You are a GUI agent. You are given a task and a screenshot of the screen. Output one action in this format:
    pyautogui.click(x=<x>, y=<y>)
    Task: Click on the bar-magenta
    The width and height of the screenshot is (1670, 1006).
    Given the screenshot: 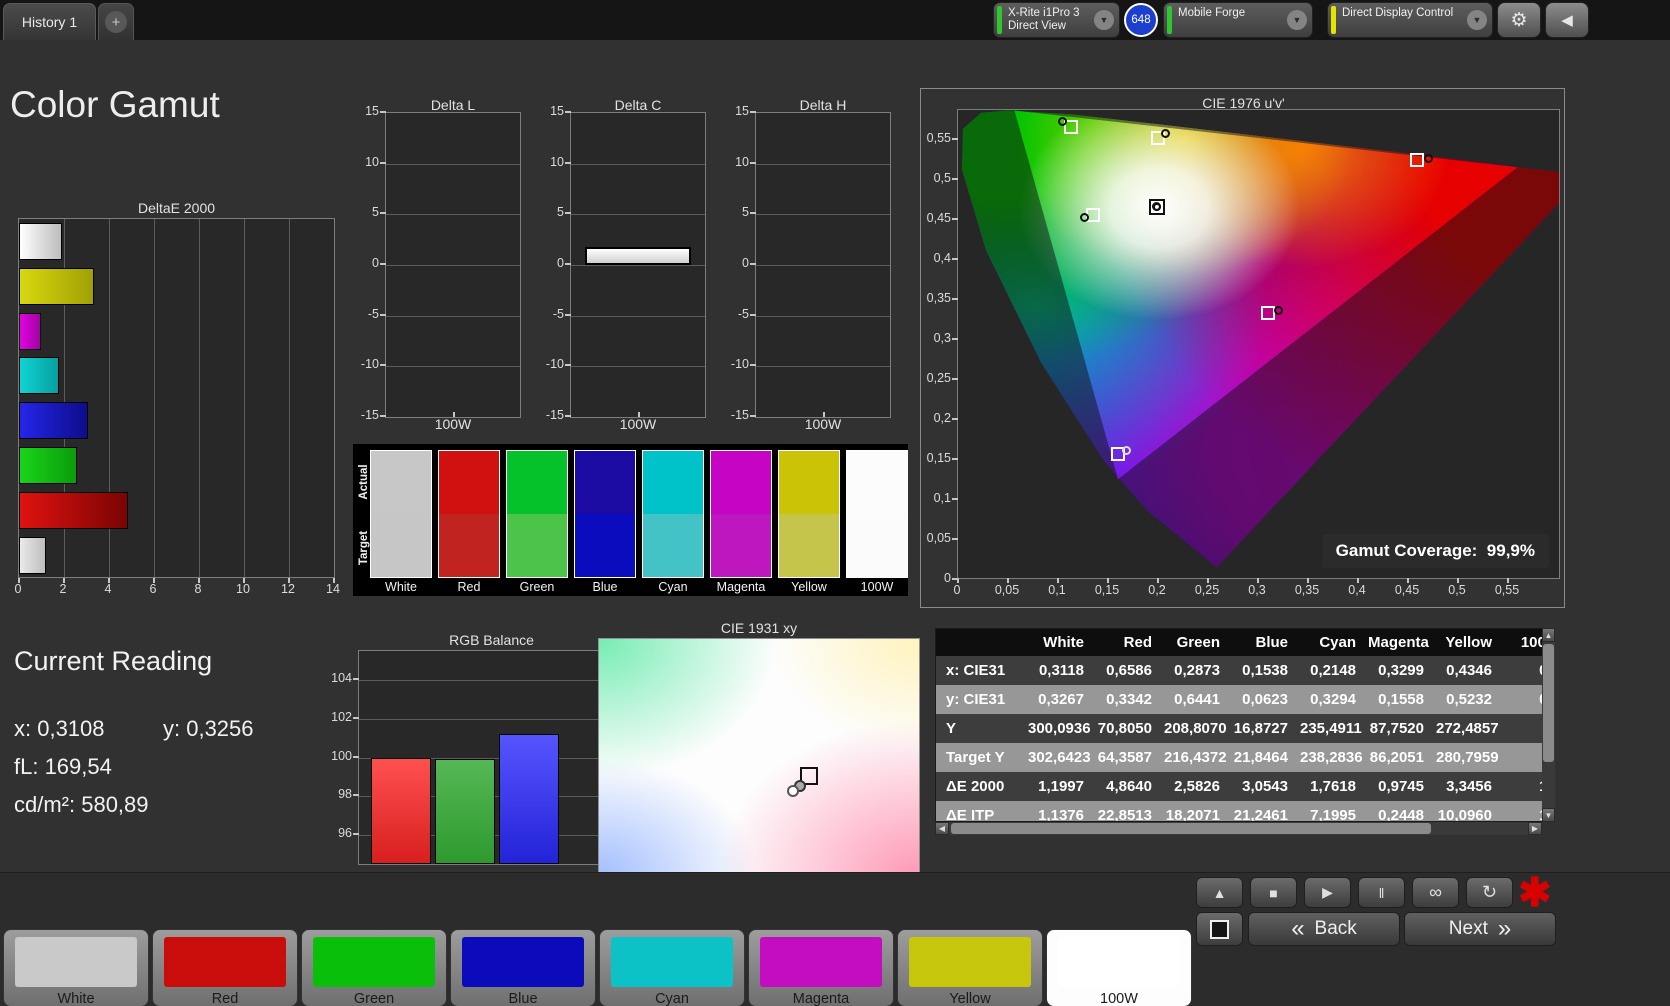 What is the action you would take?
    pyautogui.click(x=30, y=331)
    